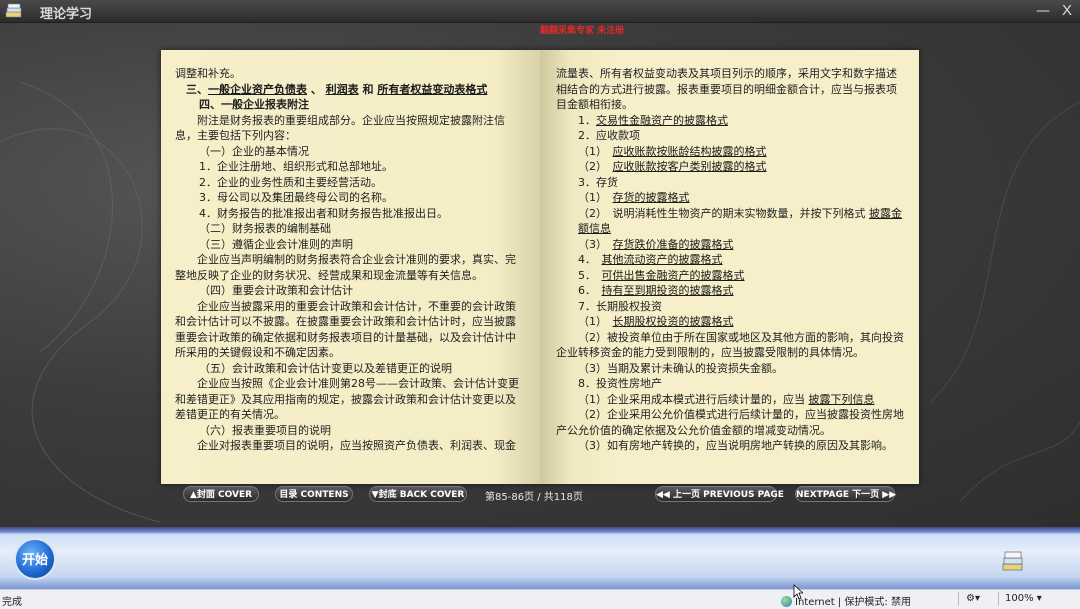  Describe the element at coordinates (731, 121) in the screenshot. I see `right-paragraph: 1．交易性金融资产的披露格式` at that location.